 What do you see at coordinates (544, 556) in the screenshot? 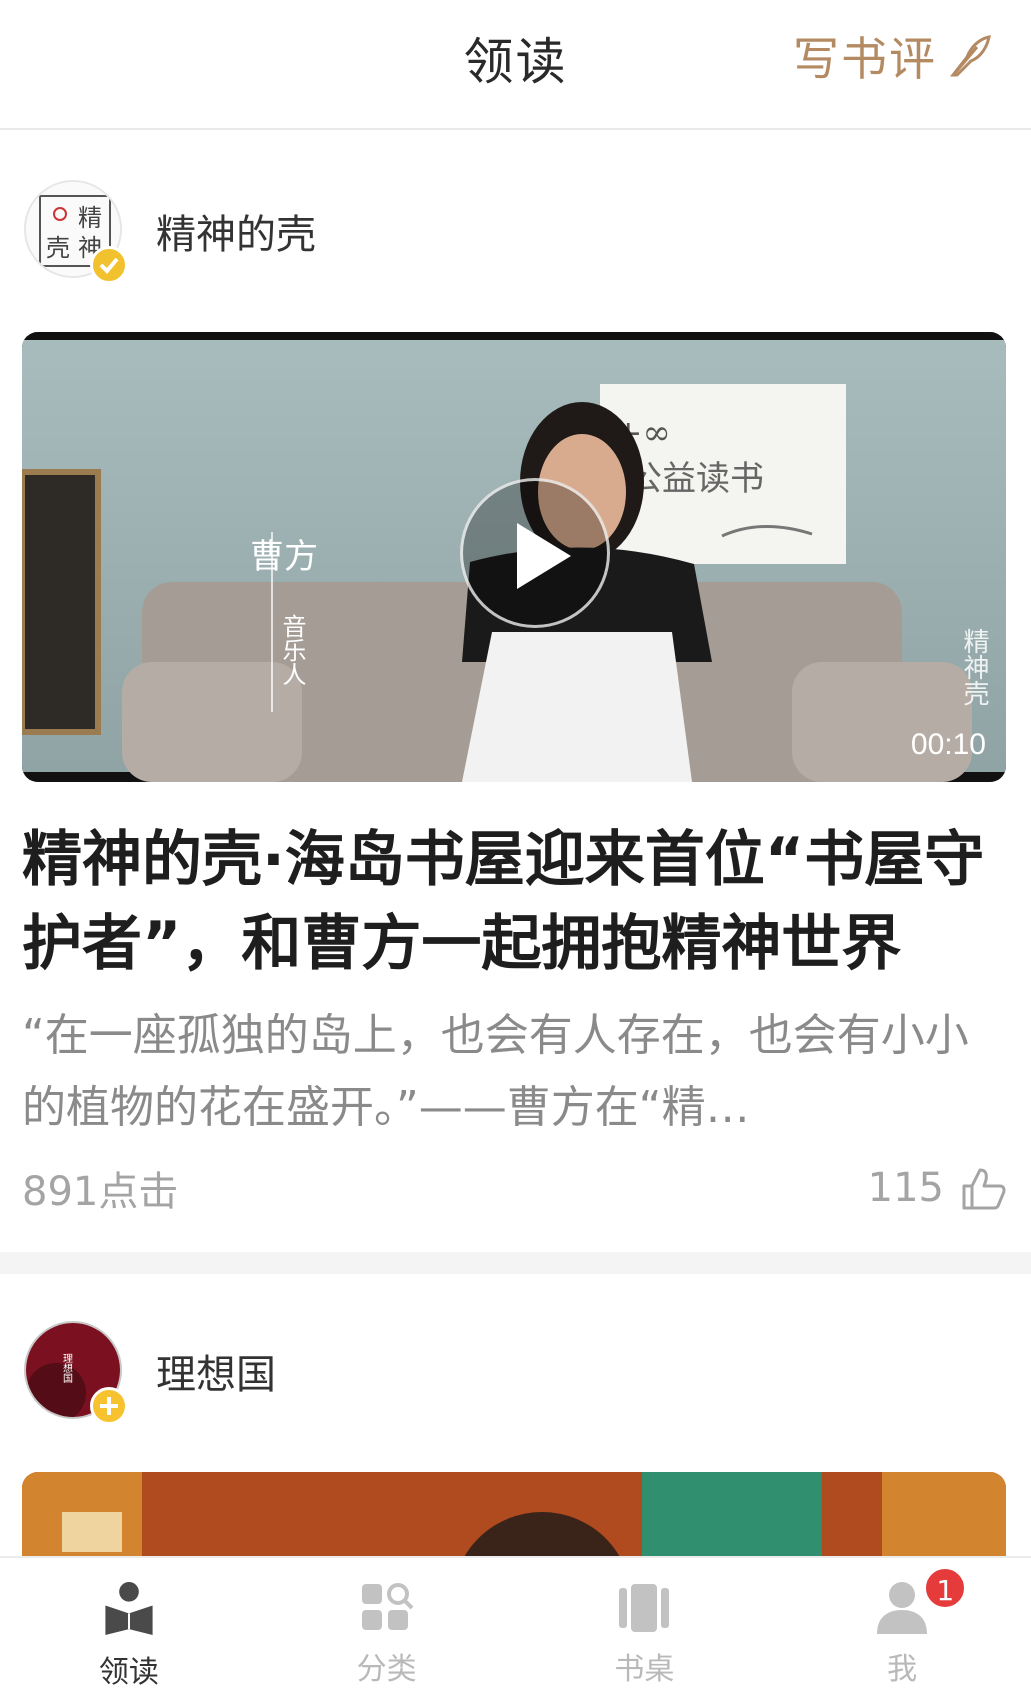
I see `play-icon` at bounding box center [544, 556].